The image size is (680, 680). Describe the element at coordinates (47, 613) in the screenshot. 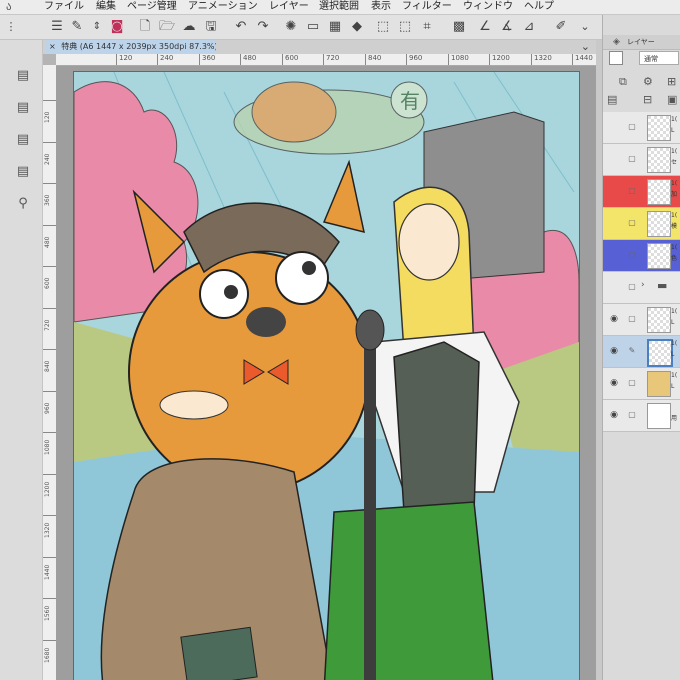

I see `ruler-tick: 1560` at that location.